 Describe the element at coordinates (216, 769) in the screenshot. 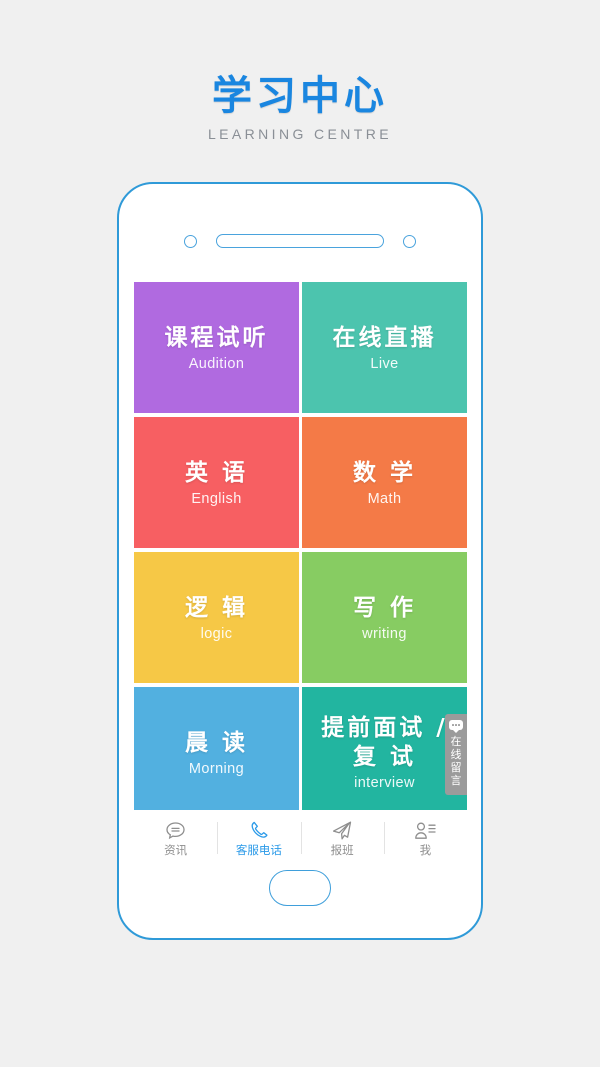

I see `tile-title-en: Morning` at that location.